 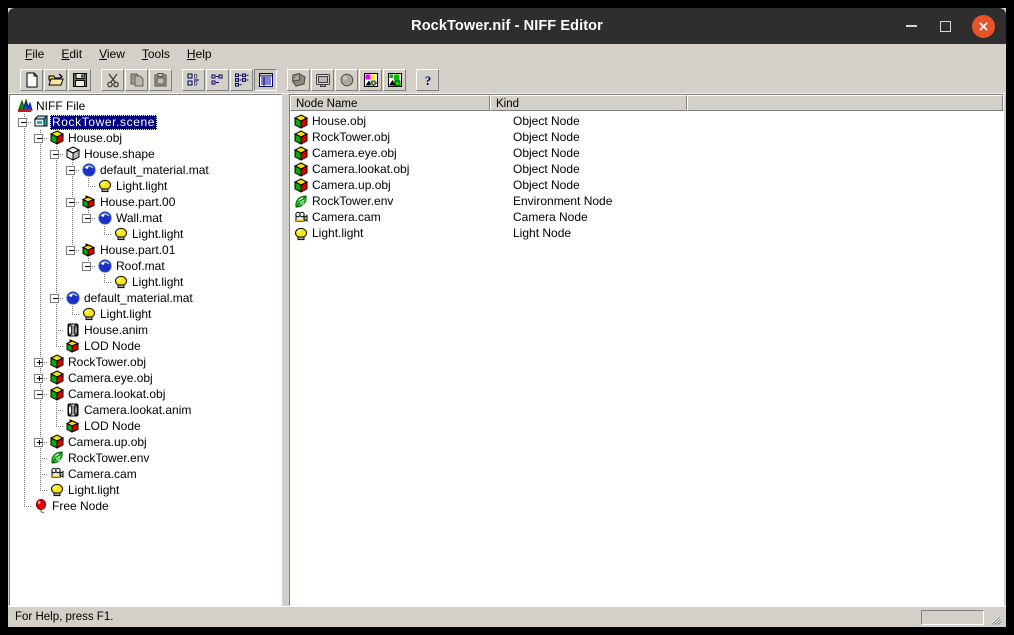 I want to click on open-file-button, so click(x=55, y=79).